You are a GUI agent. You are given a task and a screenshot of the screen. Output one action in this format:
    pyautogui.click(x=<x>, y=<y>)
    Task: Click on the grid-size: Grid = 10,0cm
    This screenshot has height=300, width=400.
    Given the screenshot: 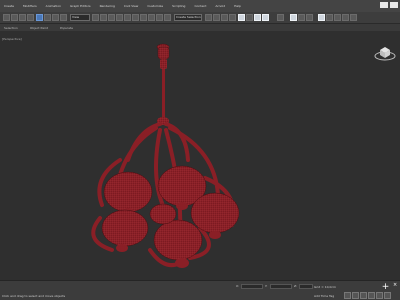 What is the action you would take?
    pyautogui.click(x=325, y=287)
    